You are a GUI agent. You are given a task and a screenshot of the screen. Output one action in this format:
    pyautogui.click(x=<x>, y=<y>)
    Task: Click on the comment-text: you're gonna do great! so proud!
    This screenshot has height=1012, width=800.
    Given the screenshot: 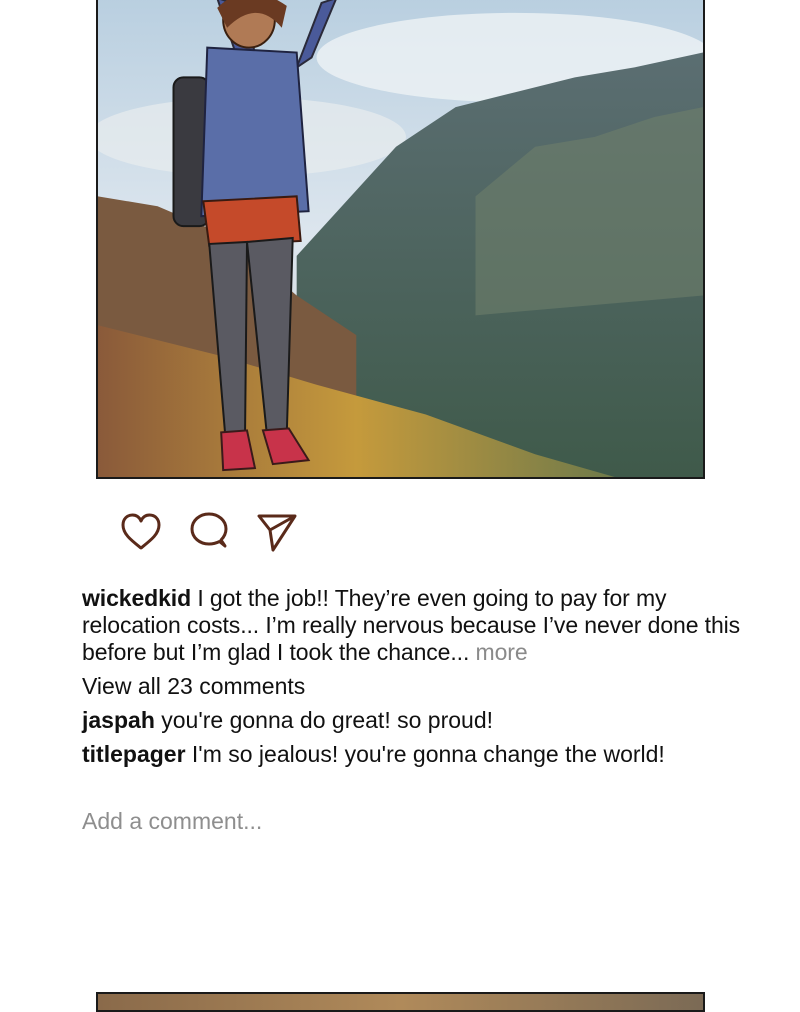 What is the action you would take?
    pyautogui.click(x=324, y=720)
    